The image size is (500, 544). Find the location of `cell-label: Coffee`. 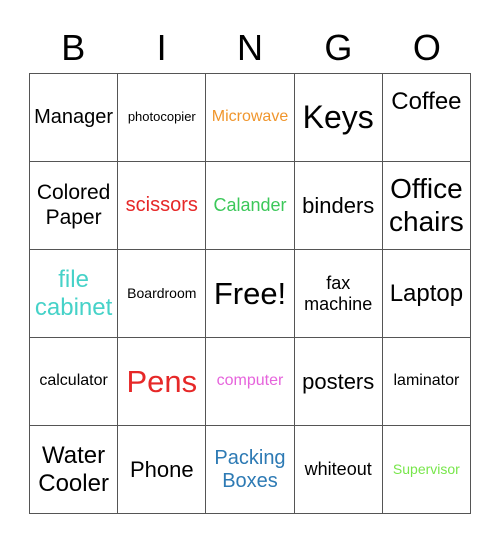

cell-label: Coffee is located at coordinates (426, 101).